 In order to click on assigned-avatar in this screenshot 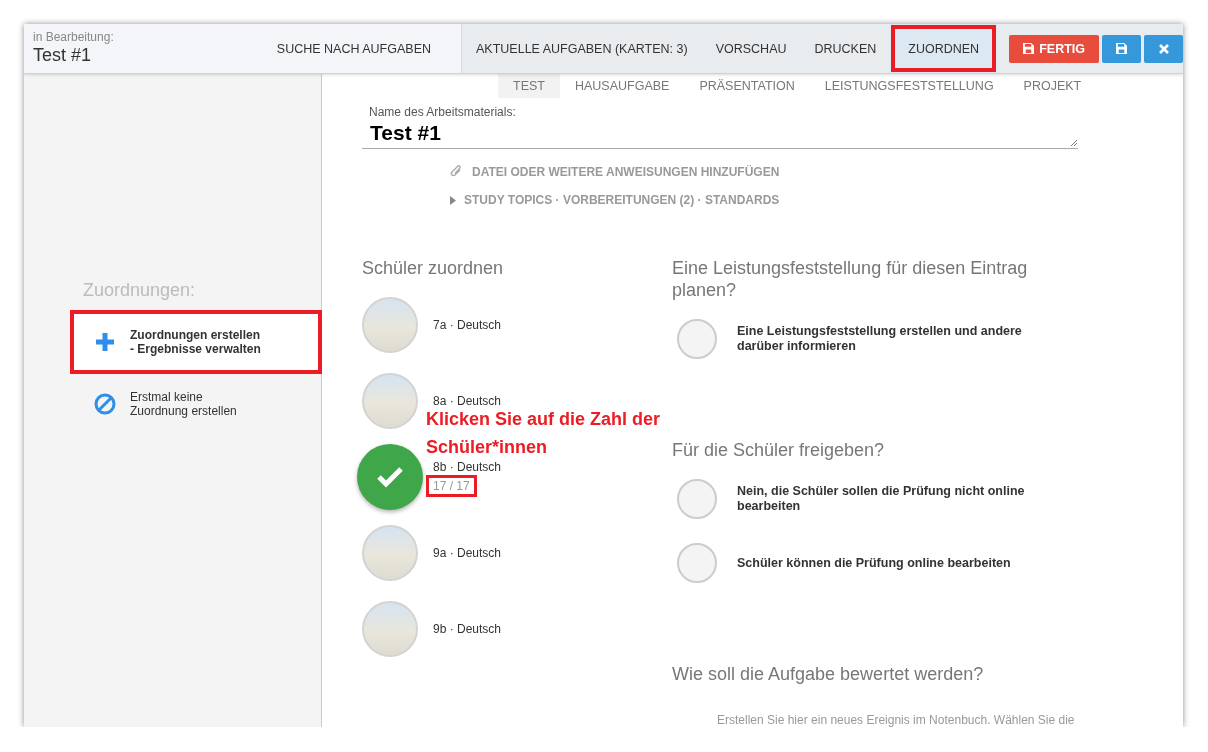, I will do `click(390, 477)`.